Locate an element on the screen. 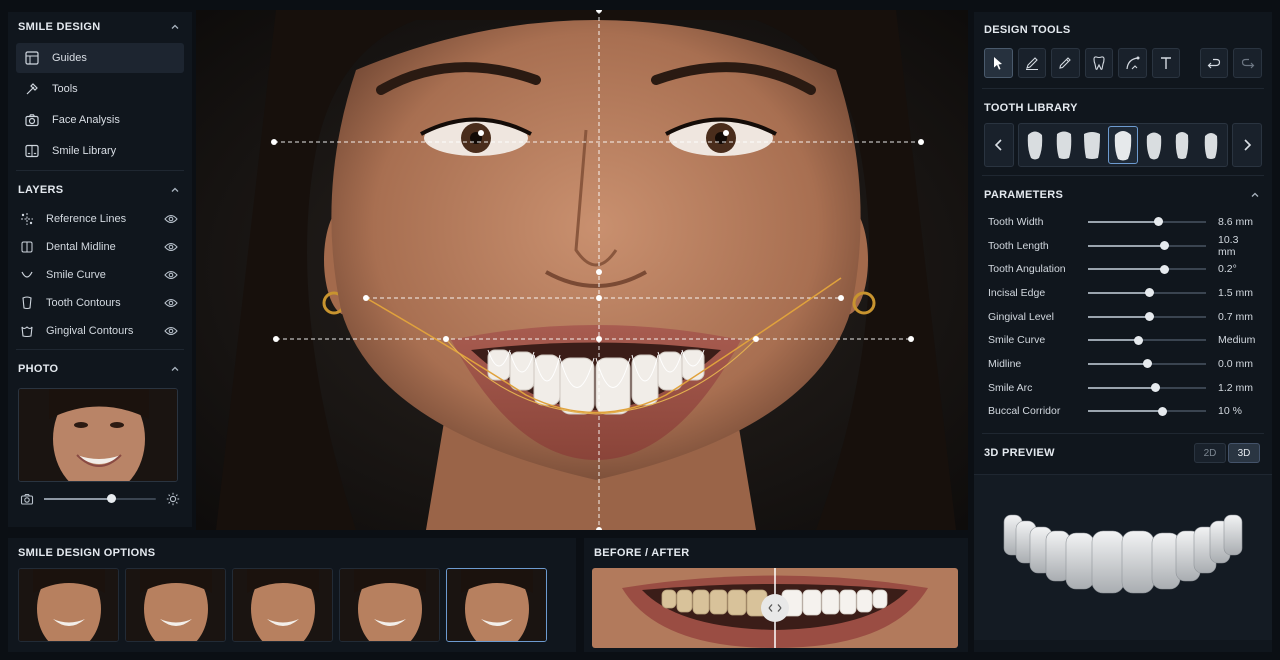 This screenshot has width=1280, height=660. 3d-preview-viewport is located at coordinates (1123, 557).